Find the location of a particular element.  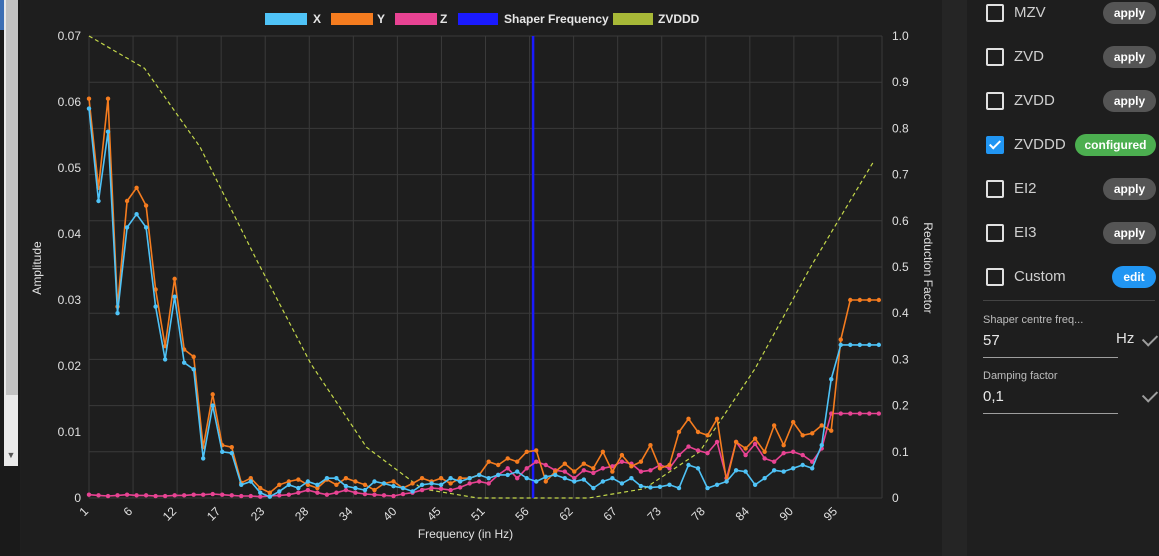

legend-label-y: Y is located at coordinates (381, 19).